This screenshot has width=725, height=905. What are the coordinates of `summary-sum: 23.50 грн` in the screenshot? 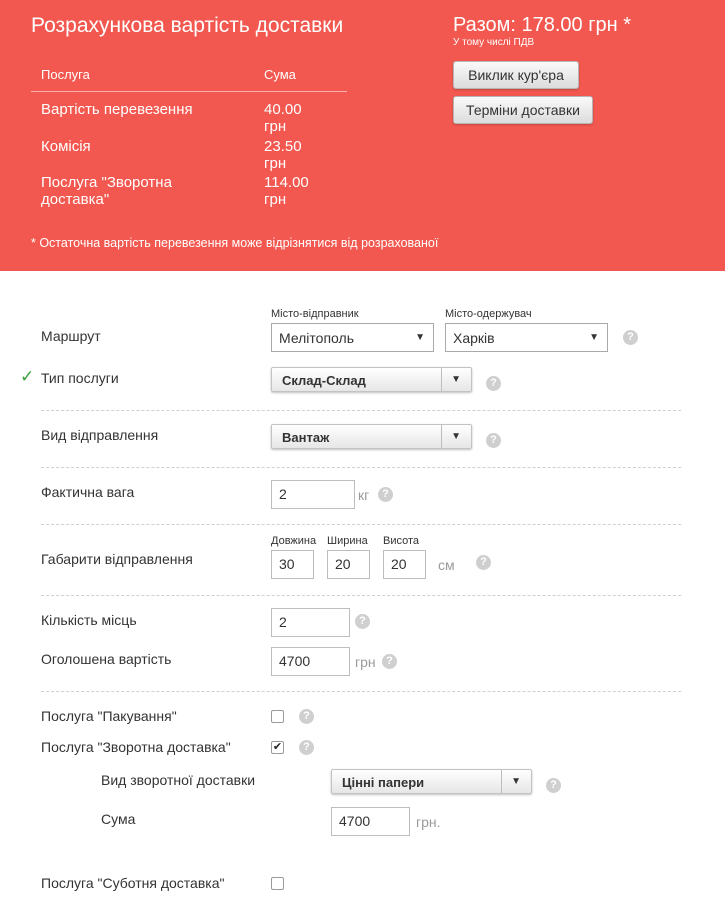 It's located at (283, 155).